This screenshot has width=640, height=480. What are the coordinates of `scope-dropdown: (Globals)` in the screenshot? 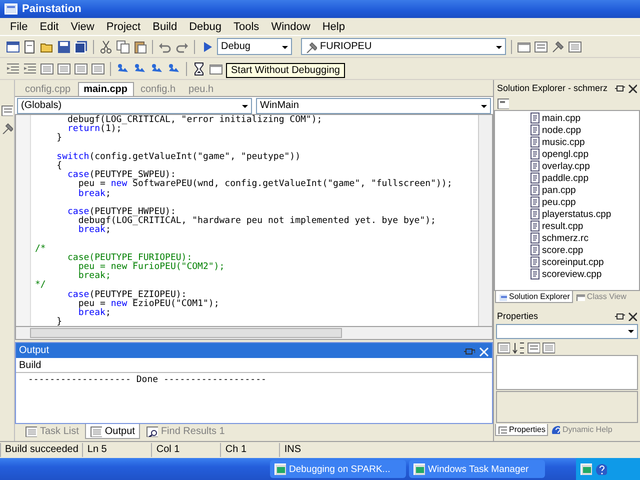 It's located at (134, 106).